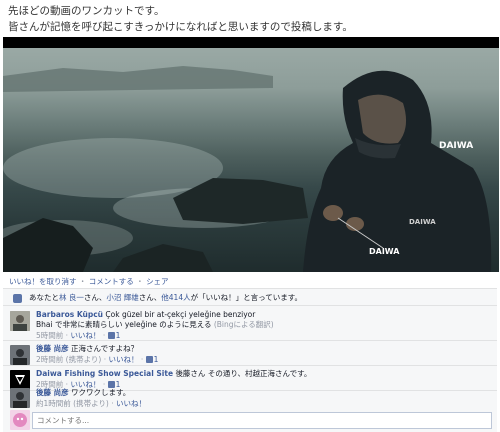  I want to click on comment-time: 5時間前, so click(49, 335).